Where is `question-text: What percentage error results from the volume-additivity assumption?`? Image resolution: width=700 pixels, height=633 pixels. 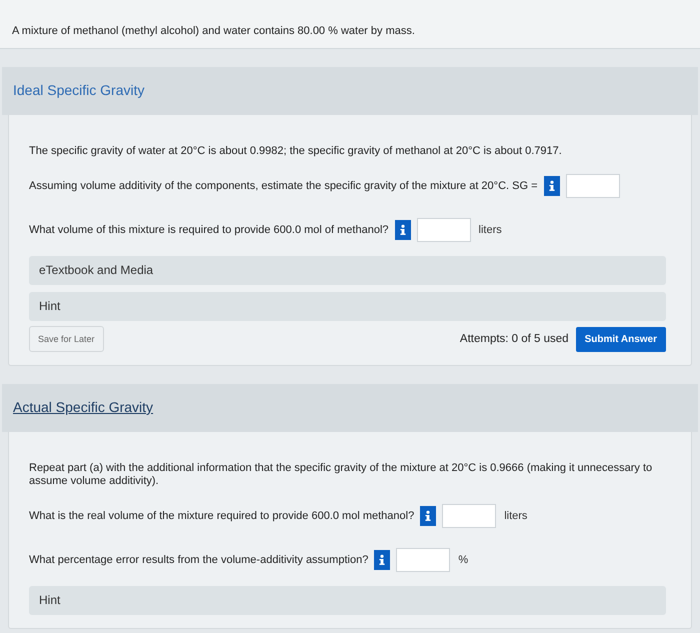
question-text: What percentage error results from the volume-additivity assumption? is located at coordinates (198, 560).